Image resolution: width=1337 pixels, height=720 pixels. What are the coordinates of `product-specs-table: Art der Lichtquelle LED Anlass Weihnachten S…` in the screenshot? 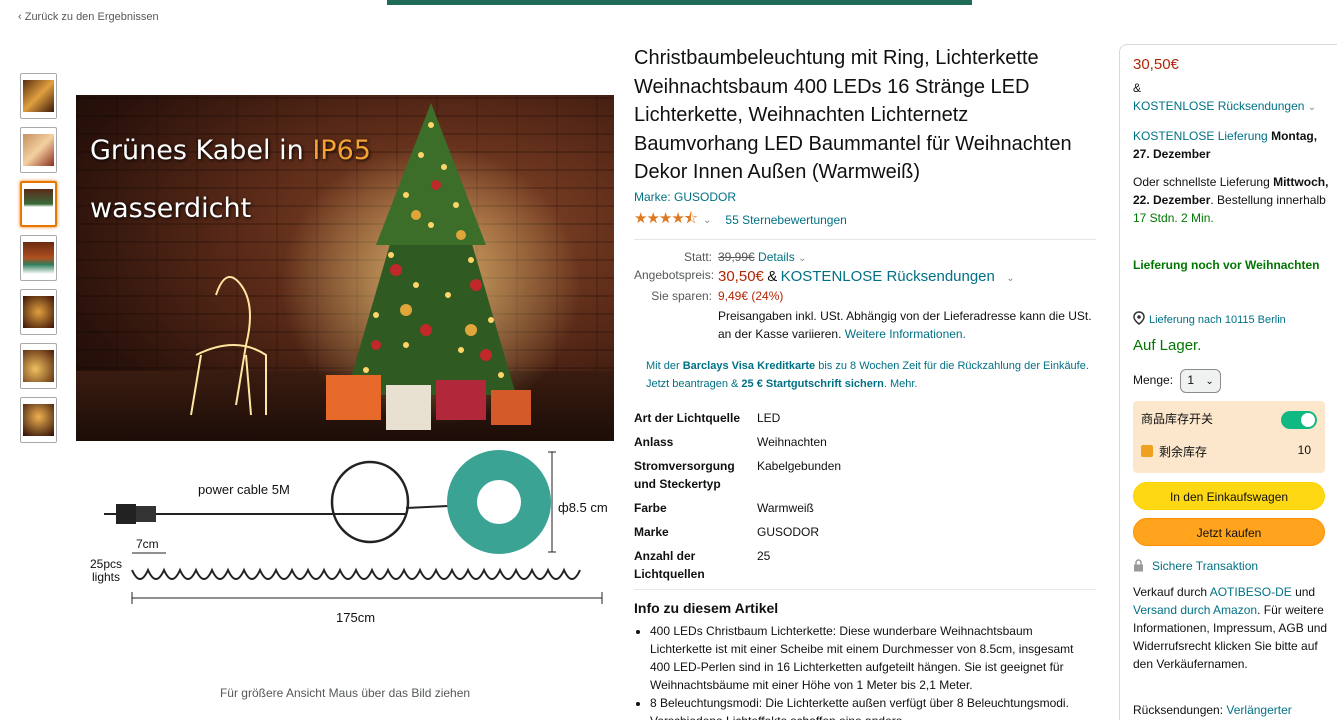 It's located at (865, 496).